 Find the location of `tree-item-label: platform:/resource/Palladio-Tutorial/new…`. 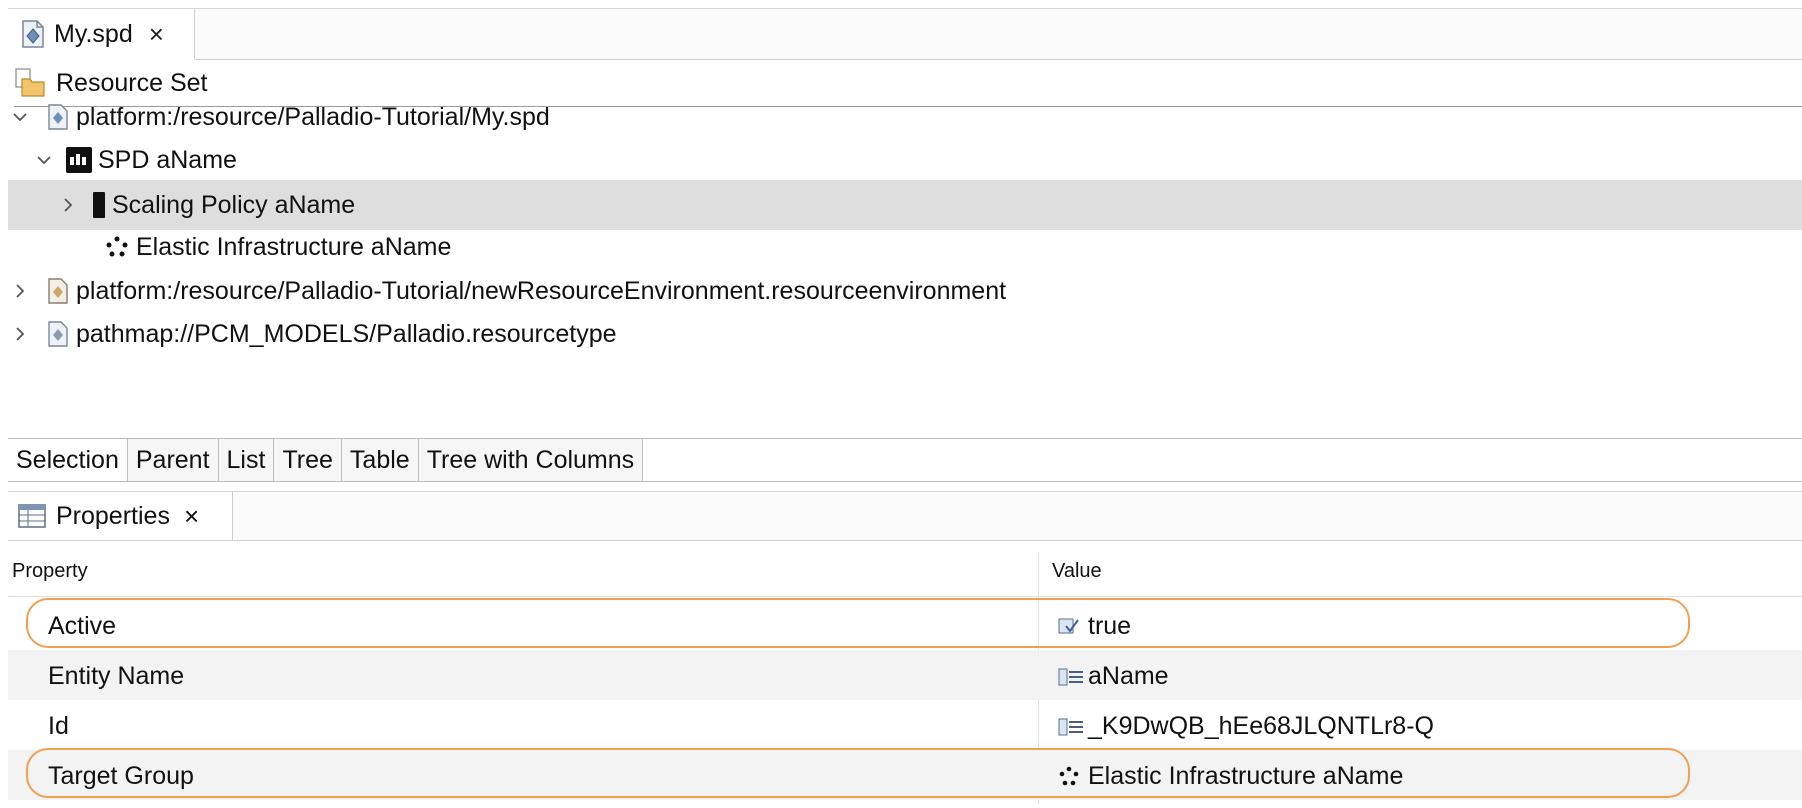

tree-item-label: platform:/resource/Palladio-Tutorial/new… is located at coordinates (541, 290).